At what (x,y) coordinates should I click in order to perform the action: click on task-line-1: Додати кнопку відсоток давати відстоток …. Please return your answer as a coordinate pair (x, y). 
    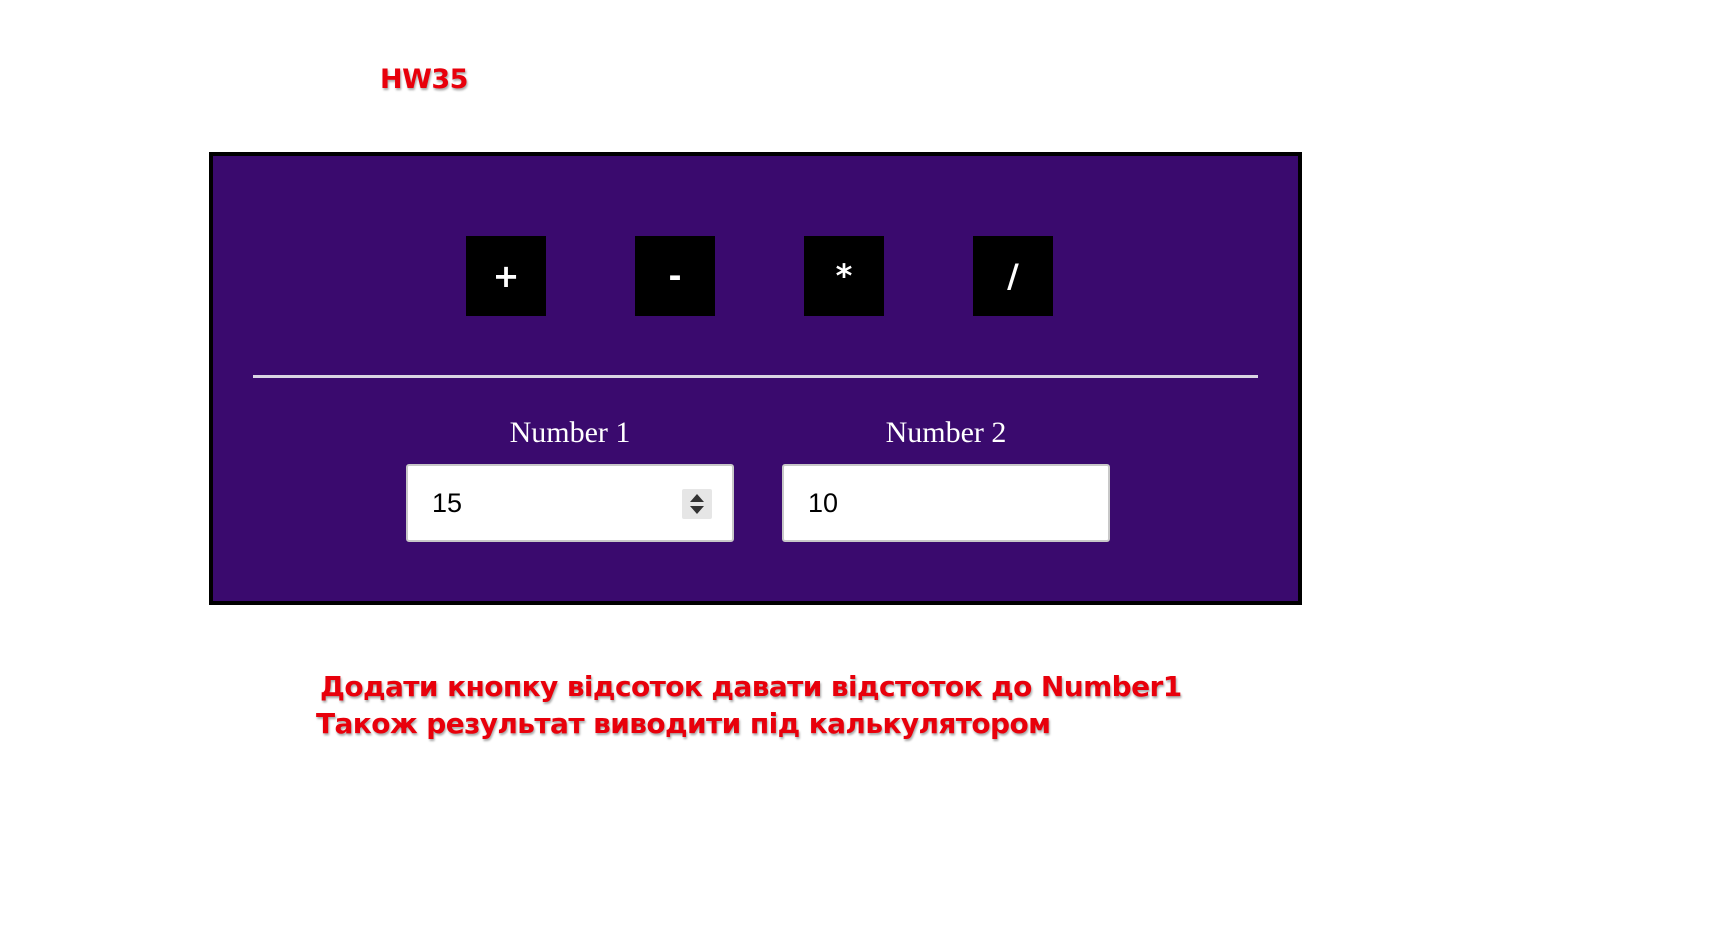
    Looking at the image, I should click on (751, 686).